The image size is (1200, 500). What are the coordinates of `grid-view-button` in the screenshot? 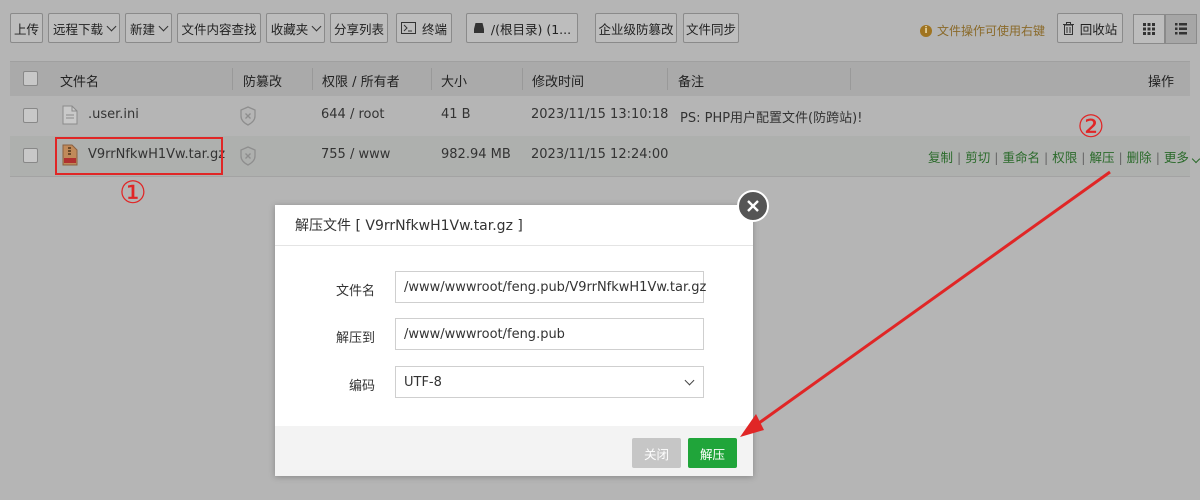 It's located at (1149, 29).